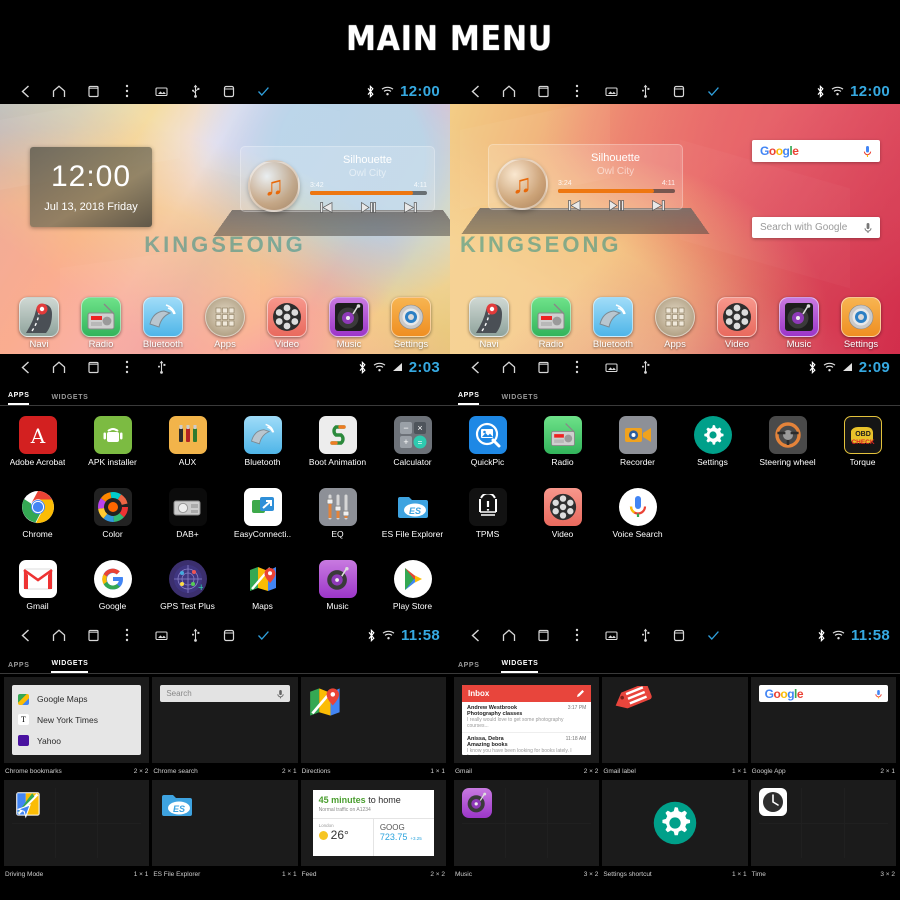 The width and height of the screenshot is (900, 900). Describe the element at coordinates (412, 586) in the screenshot. I see `app-item: Play Store` at that location.